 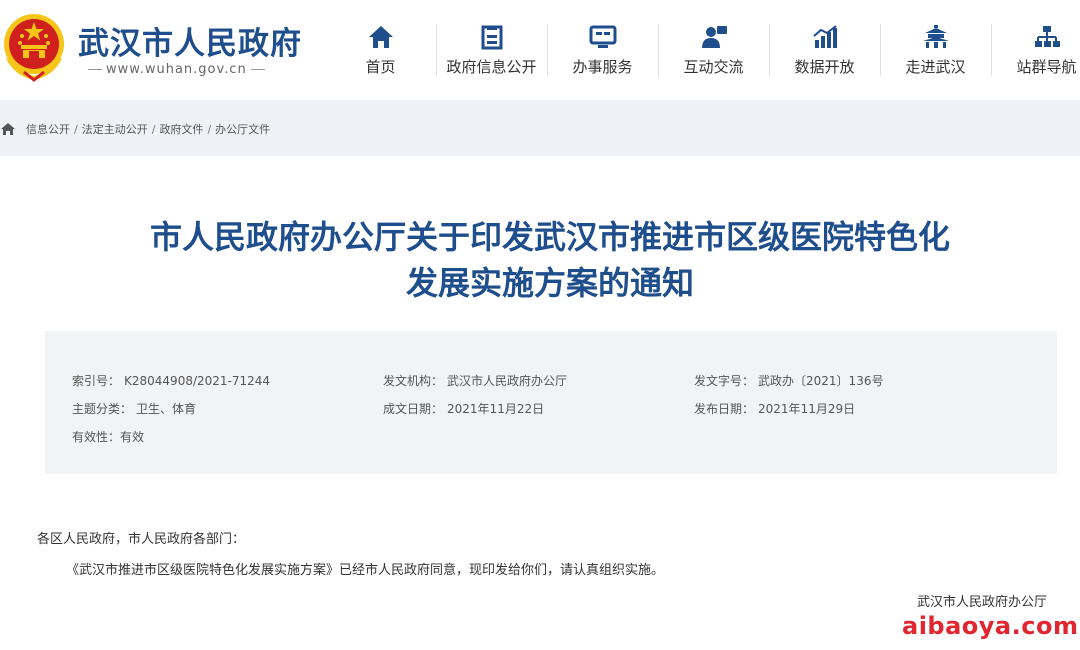 What do you see at coordinates (821, 381) in the screenshot?
I see `meta-doc-number-value: 武政办〔2021〕136号` at bounding box center [821, 381].